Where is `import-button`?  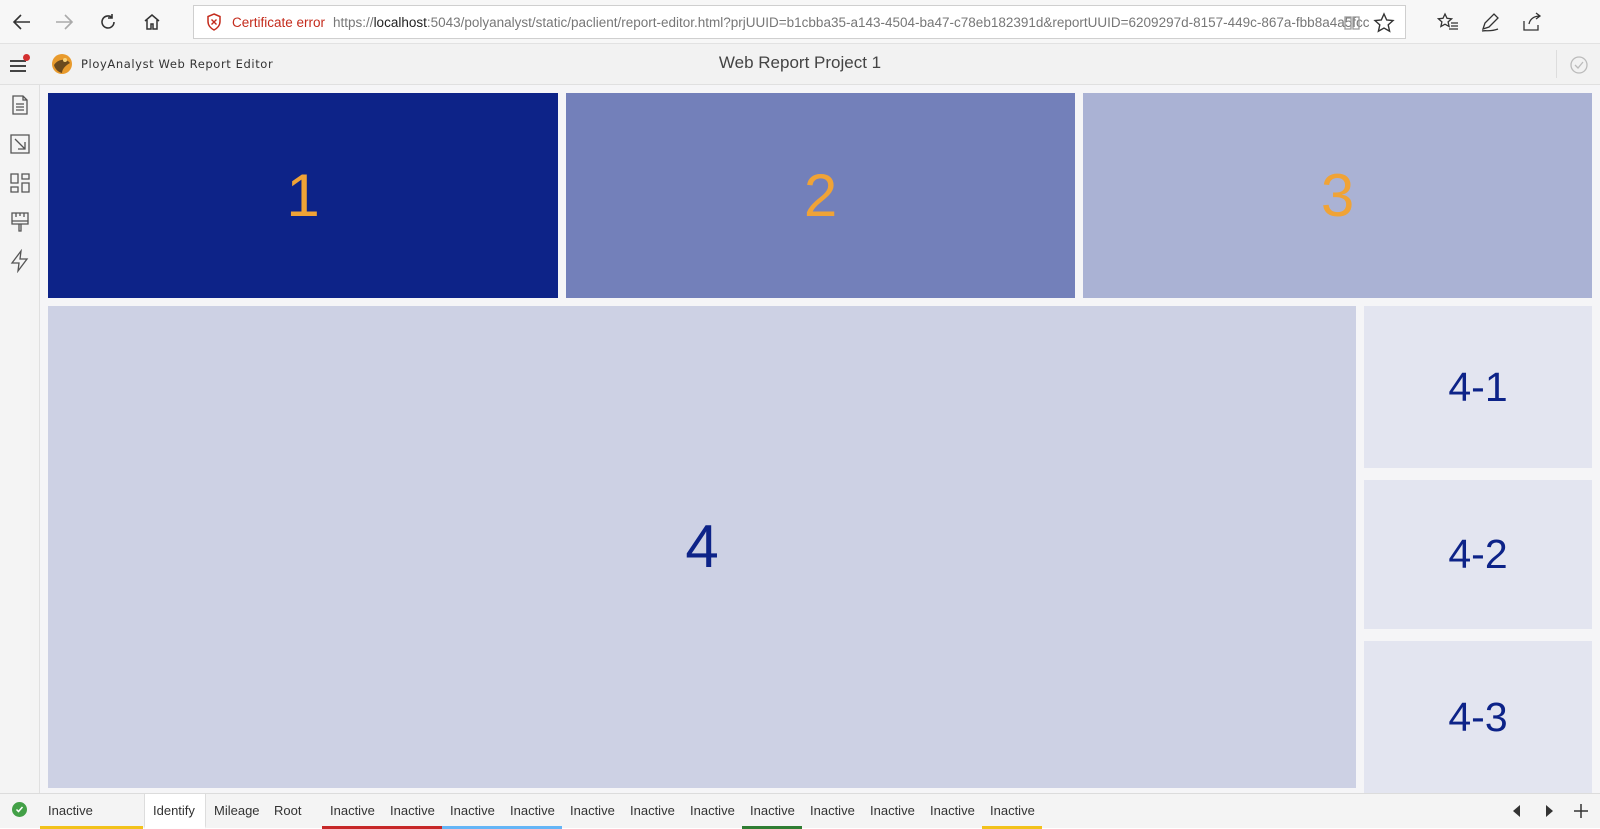 import-button is located at coordinates (20, 144).